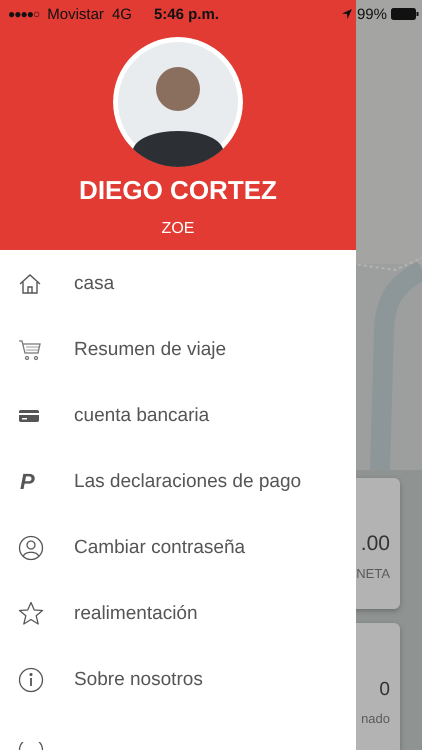 Image resolution: width=422 pixels, height=750 pixels. I want to click on location-arrow-icon, so click(346, 14).